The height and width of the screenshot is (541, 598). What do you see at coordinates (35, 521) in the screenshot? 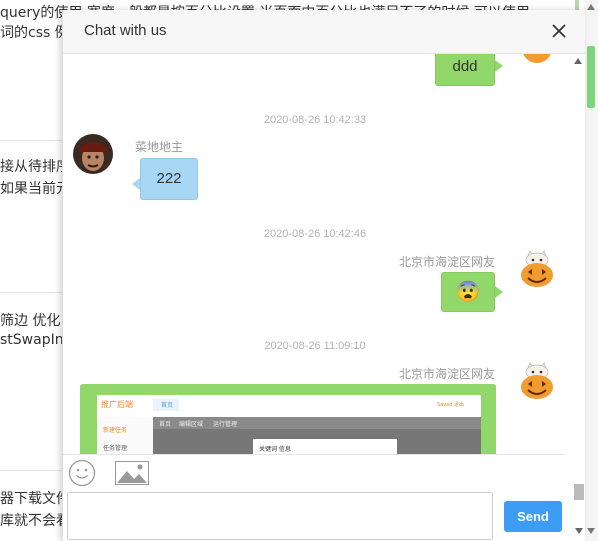
I see `background-text: 库就不会看` at bounding box center [35, 521].